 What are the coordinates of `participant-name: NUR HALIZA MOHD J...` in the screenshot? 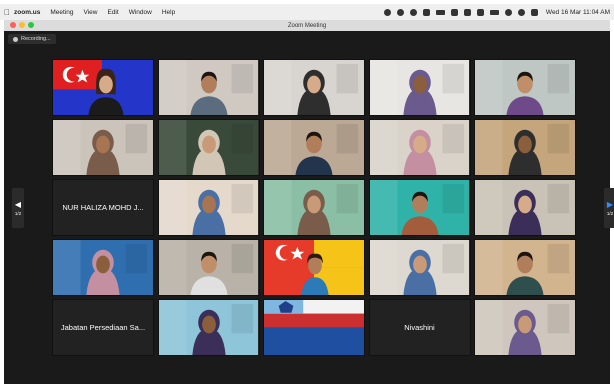 It's located at (103, 207).